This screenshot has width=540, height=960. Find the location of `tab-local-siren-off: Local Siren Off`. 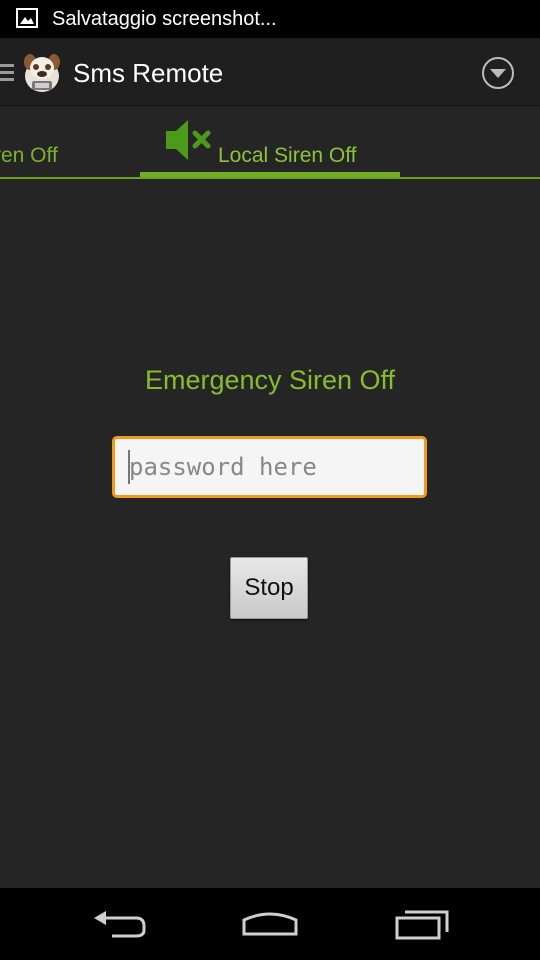

tab-local-siren-off: Local Siren Off is located at coordinates (270, 143).